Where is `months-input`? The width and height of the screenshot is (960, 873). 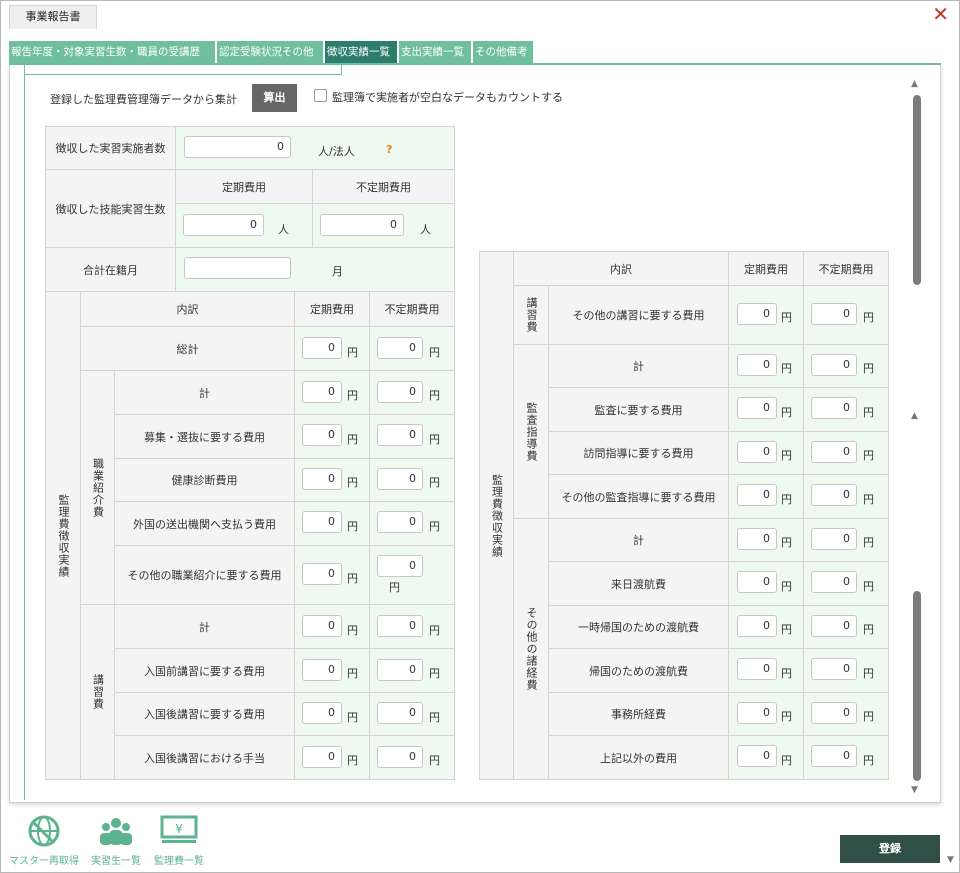
months-input is located at coordinates (237, 268).